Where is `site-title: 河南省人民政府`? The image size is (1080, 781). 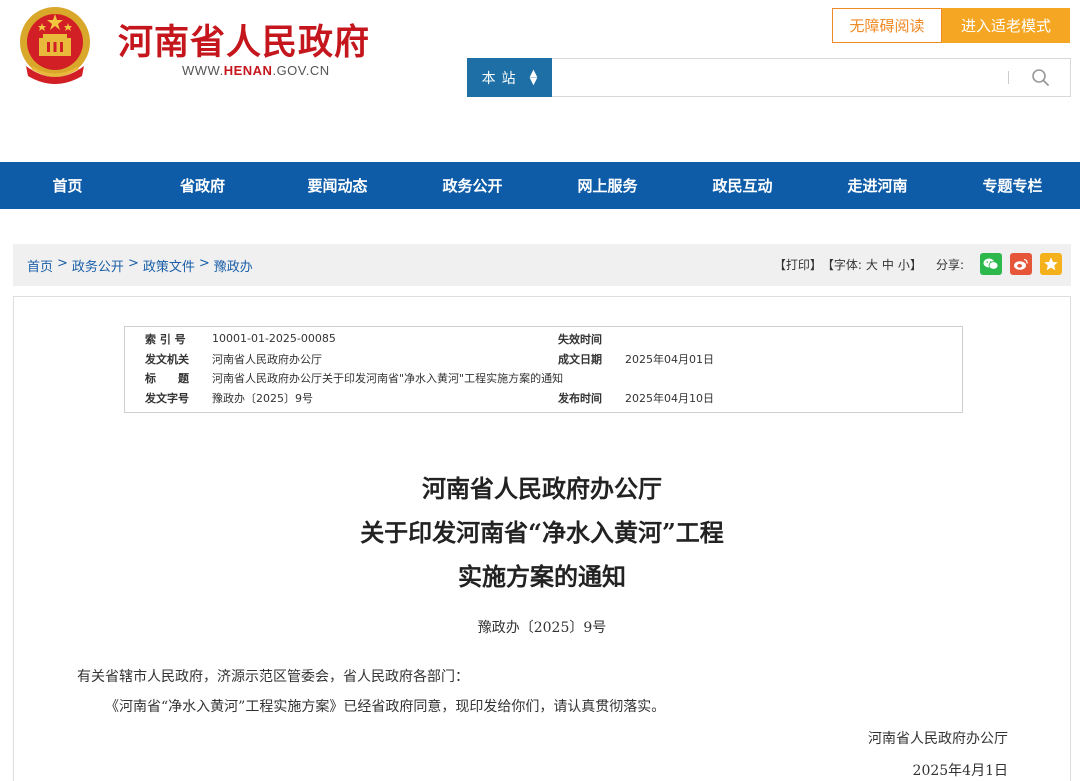 site-title: 河南省人民政府 is located at coordinates (244, 39).